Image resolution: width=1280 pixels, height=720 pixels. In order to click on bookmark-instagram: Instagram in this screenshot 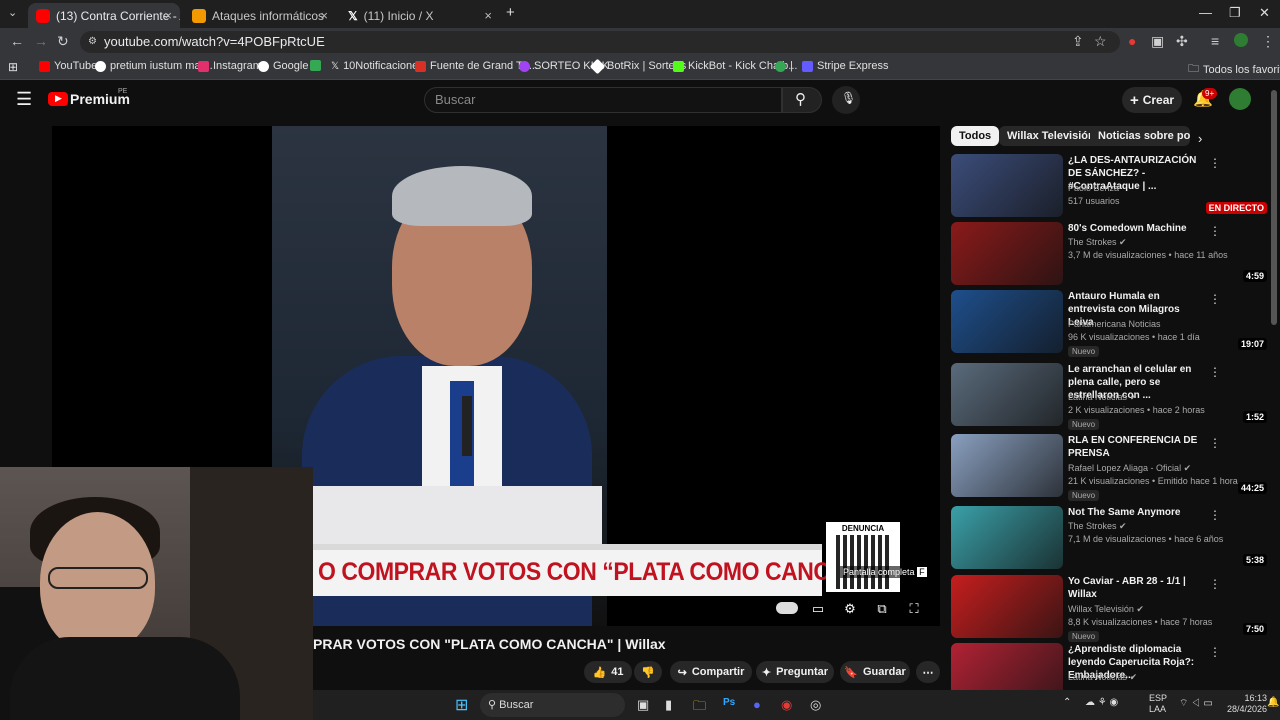, I will do `click(230, 66)`.